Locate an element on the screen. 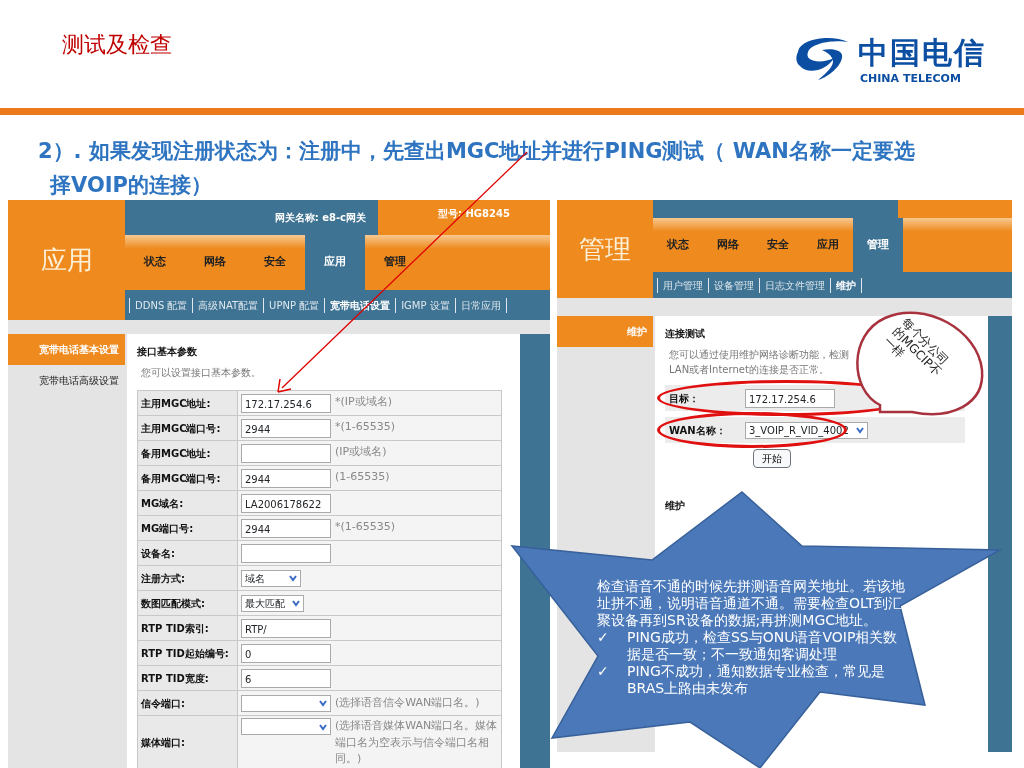 This screenshot has width=1024, height=768. section-hint: 您可以设置接口基本参数。 is located at coordinates (201, 373).